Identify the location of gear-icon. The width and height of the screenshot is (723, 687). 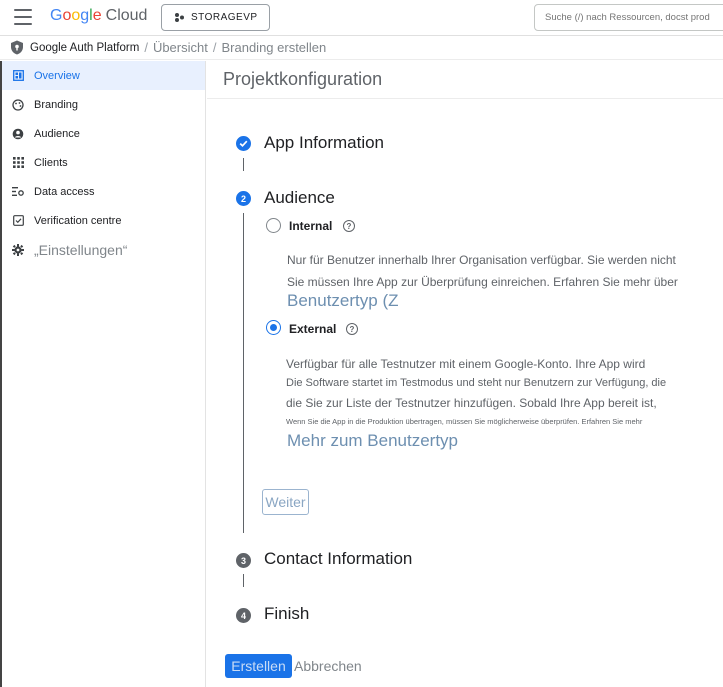
(18, 249).